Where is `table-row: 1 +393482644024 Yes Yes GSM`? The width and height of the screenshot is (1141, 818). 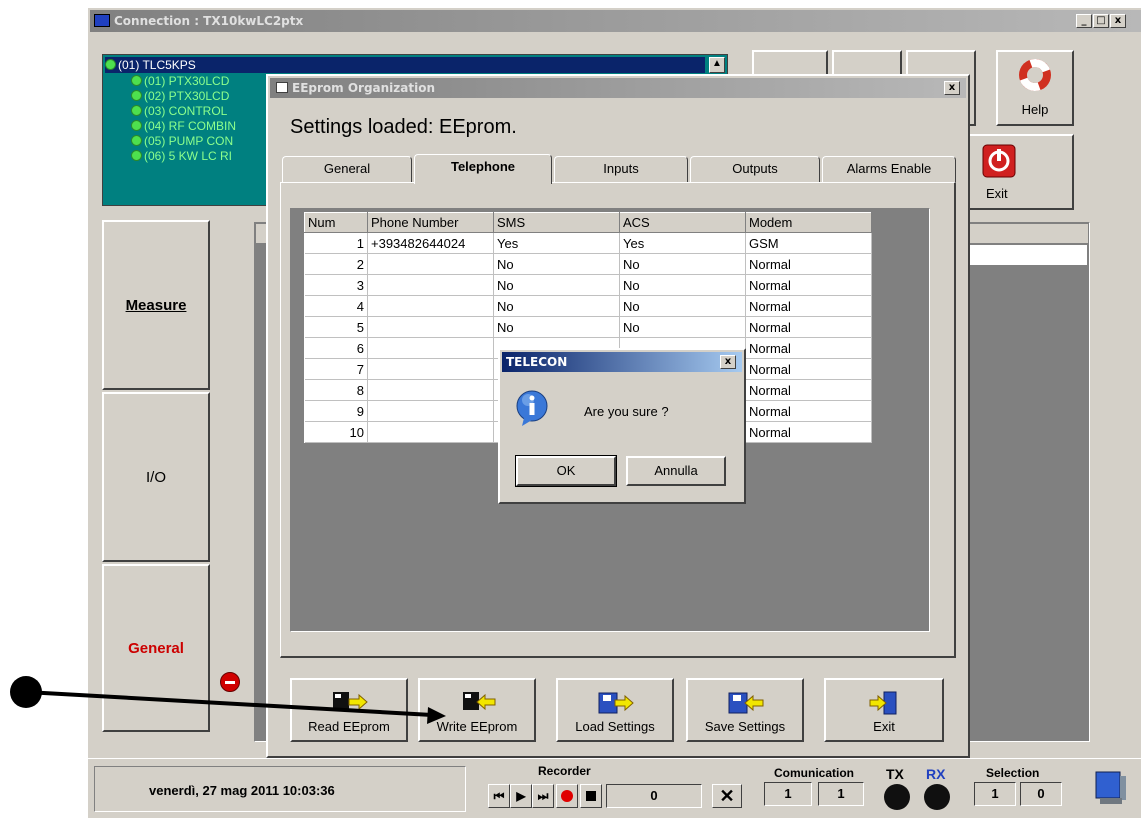
table-row: 1 +393482644024 Yes Yes GSM is located at coordinates (588, 243).